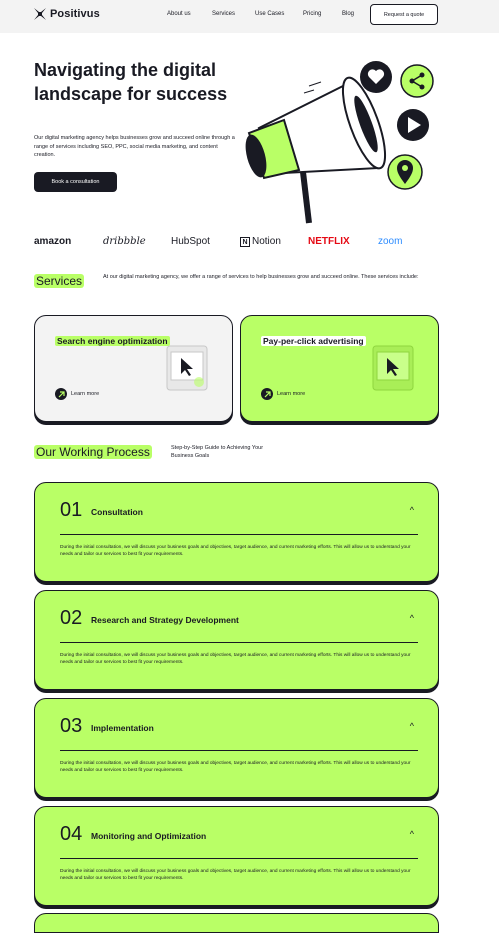 Image resolution: width=499 pixels, height=933 pixels. I want to click on nav-use-cases: Use Cases, so click(269, 14).